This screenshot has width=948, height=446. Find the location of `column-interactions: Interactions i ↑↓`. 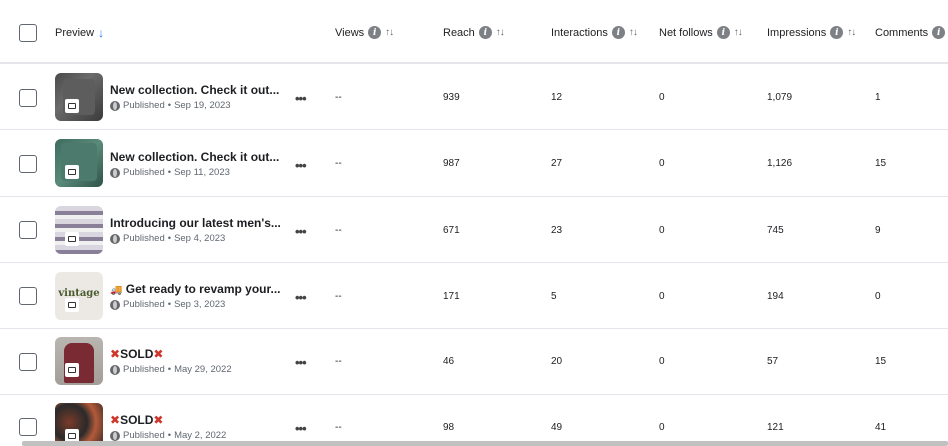

column-interactions: Interactions i ↑↓ is located at coordinates (594, 32).